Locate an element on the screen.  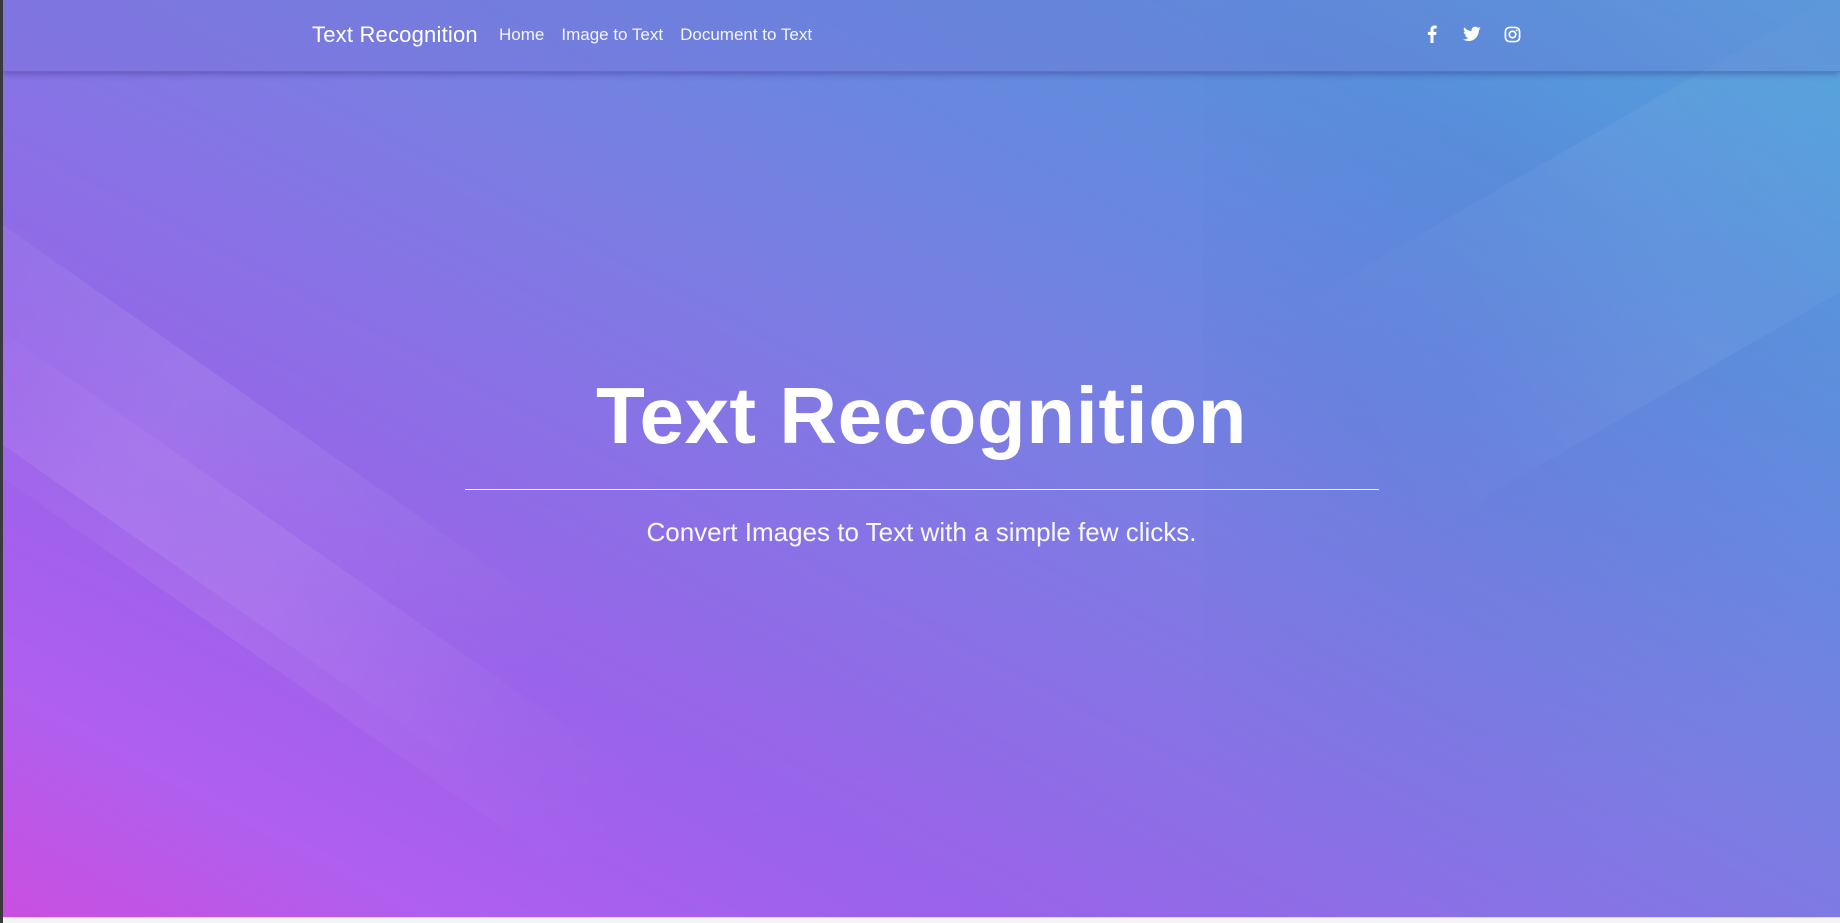
facebook-icon is located at coordinates (1432, 34).